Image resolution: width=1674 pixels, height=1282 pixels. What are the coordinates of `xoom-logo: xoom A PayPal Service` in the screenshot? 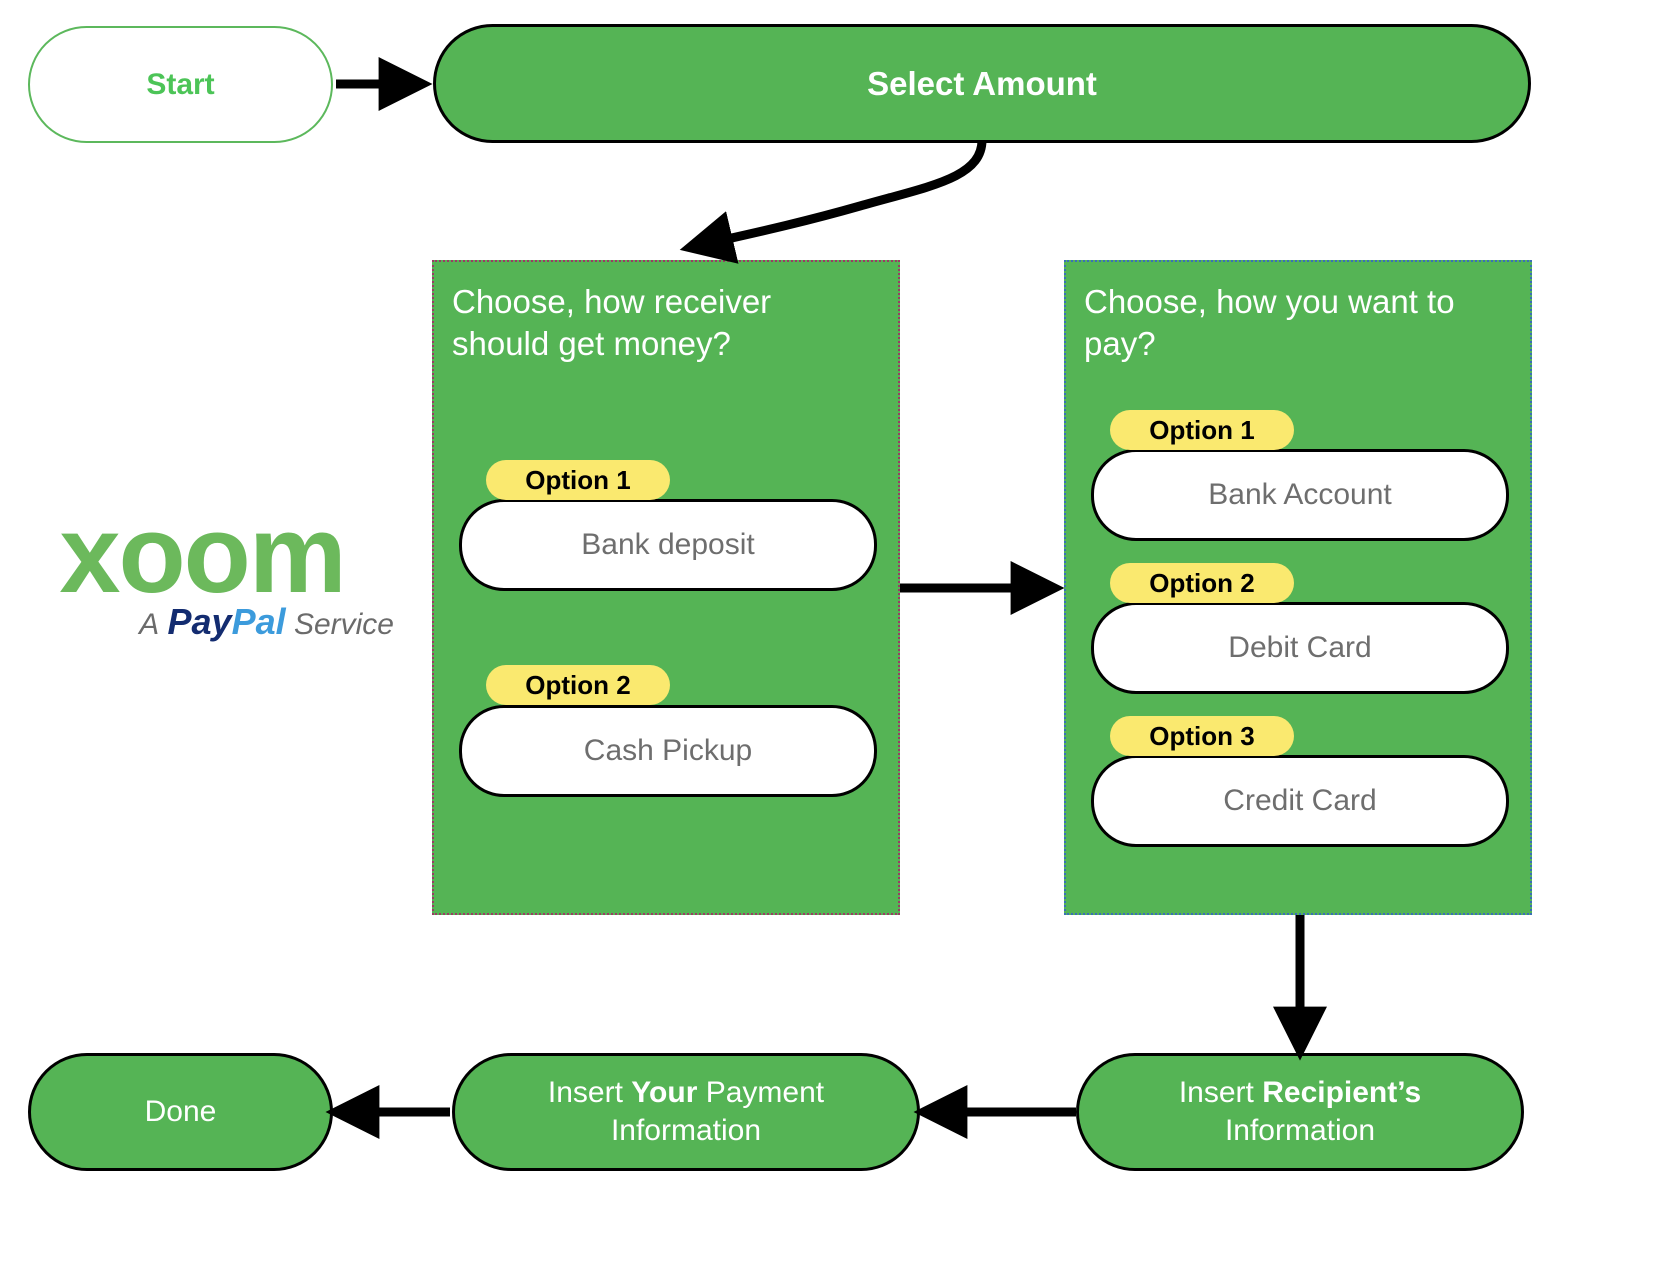 It's located at (202, 567).